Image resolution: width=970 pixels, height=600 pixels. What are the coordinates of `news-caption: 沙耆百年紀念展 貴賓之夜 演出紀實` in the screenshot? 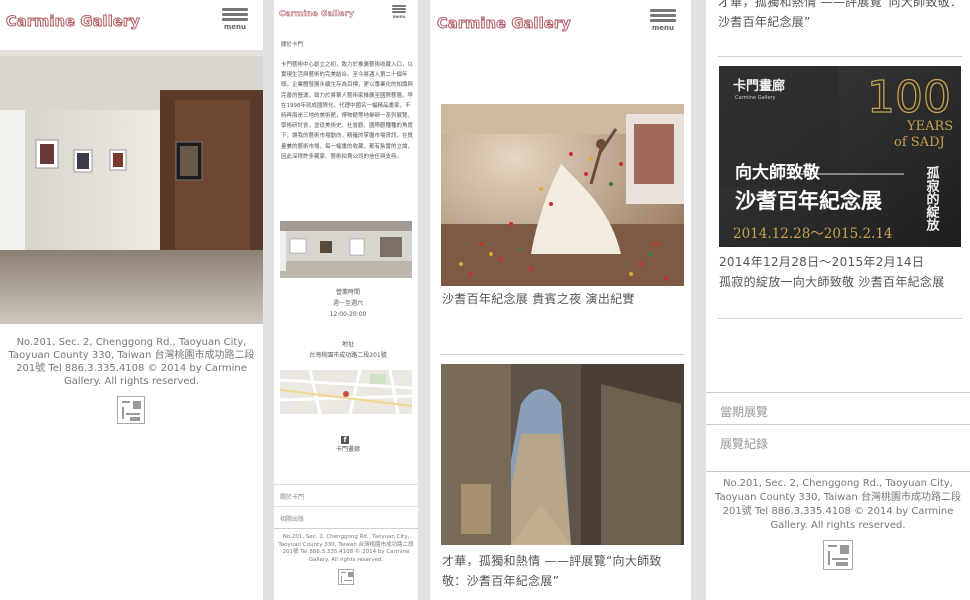 It's located at (562, 299).